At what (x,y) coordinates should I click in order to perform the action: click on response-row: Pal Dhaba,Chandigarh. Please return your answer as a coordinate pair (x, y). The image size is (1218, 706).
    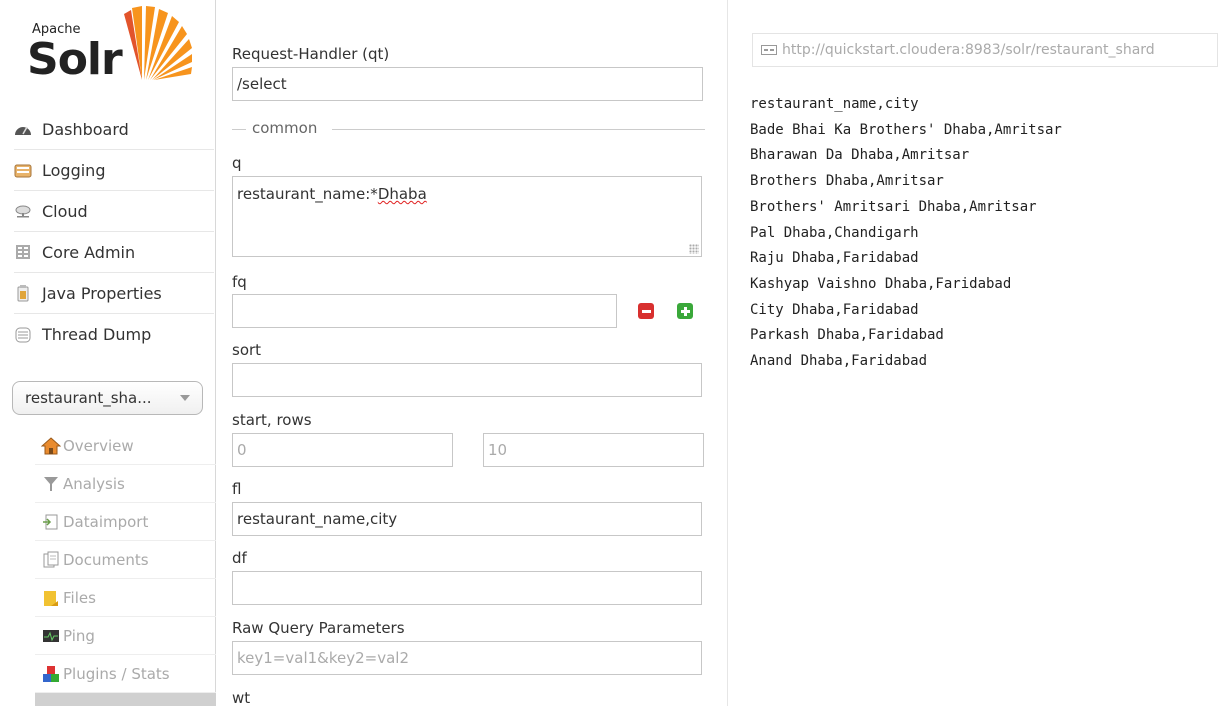
    Looking at the image, I should click on (834, 232).